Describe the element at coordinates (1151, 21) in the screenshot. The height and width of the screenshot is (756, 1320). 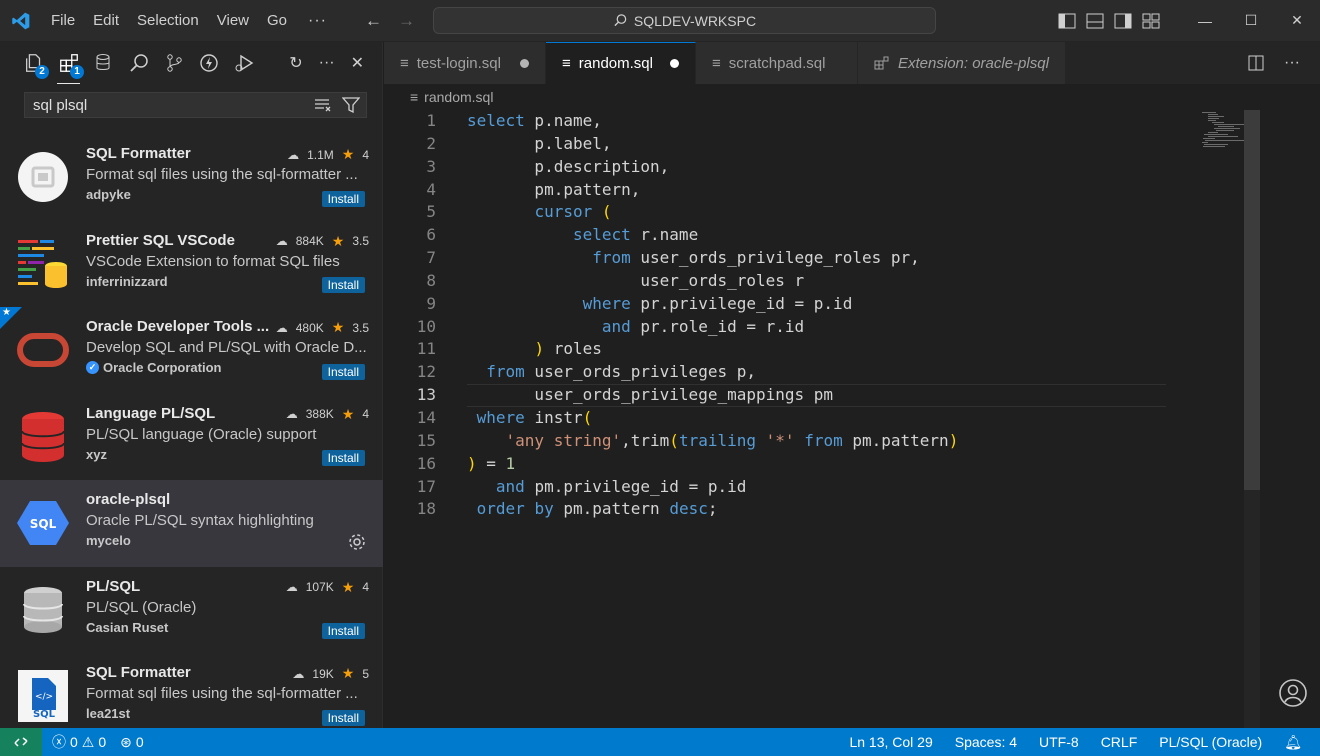
I see `customize-layout-icon` at that location.